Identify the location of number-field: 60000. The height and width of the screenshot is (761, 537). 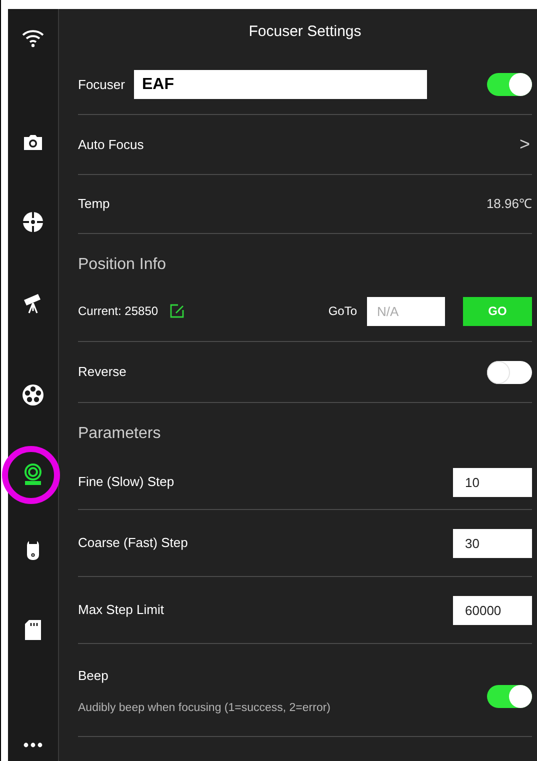
(492, 610).